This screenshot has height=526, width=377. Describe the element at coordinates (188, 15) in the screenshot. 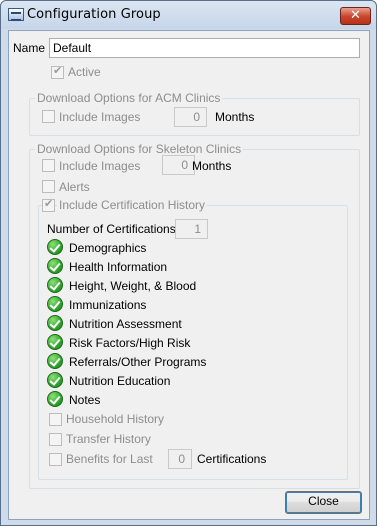

I see `title-bar: Configuration Group ✕` at that location.